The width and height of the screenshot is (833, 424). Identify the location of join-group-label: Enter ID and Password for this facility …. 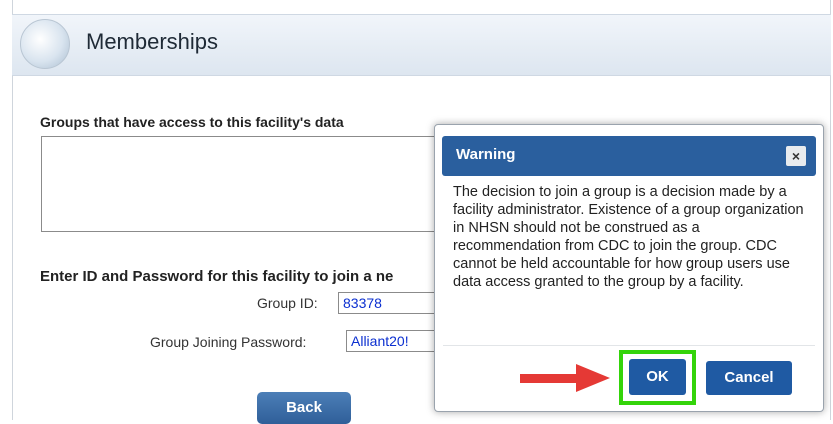
(217, 276).